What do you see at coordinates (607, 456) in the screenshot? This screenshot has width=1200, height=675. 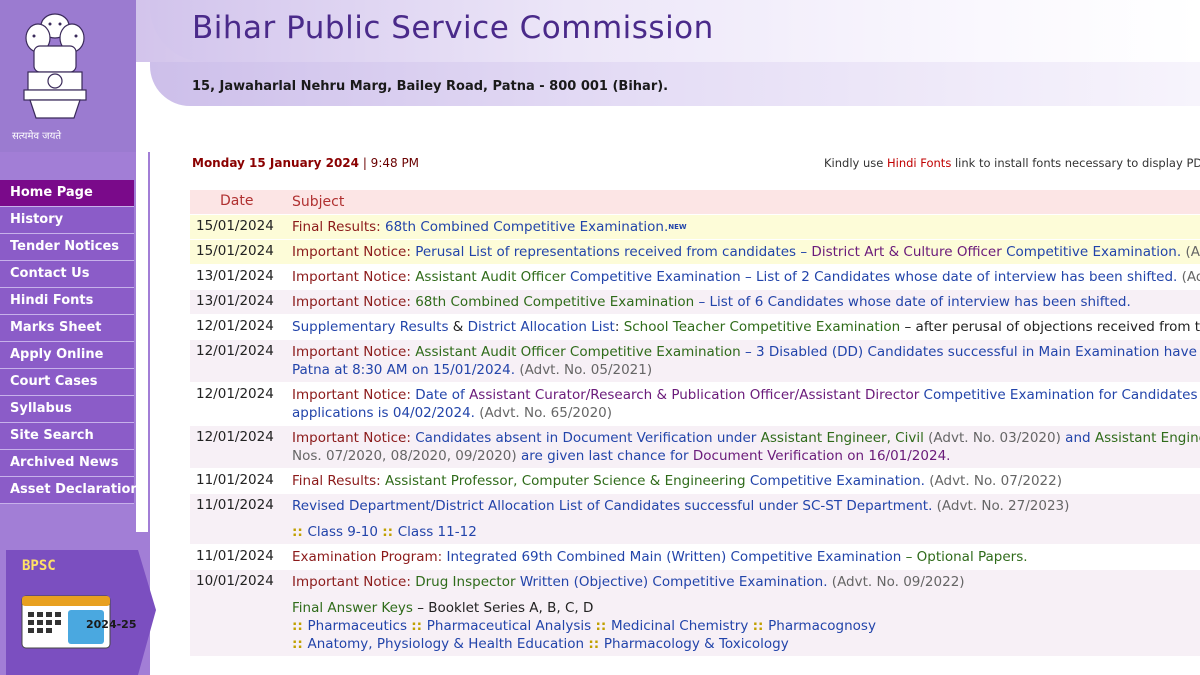 I see `notice-link: are given last chance for` at bounding box center [607, 456].